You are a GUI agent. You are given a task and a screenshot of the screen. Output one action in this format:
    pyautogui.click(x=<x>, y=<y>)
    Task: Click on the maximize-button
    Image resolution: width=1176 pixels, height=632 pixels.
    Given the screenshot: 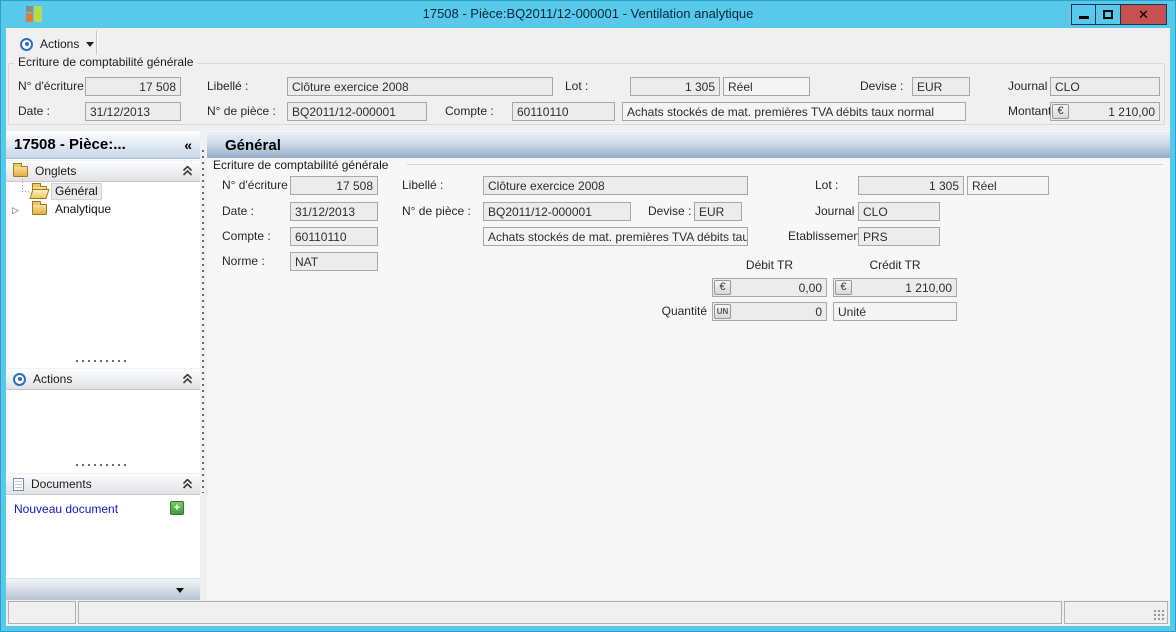 What is the action you would take?
    pyautogui.click(x=1108, y=14)
    